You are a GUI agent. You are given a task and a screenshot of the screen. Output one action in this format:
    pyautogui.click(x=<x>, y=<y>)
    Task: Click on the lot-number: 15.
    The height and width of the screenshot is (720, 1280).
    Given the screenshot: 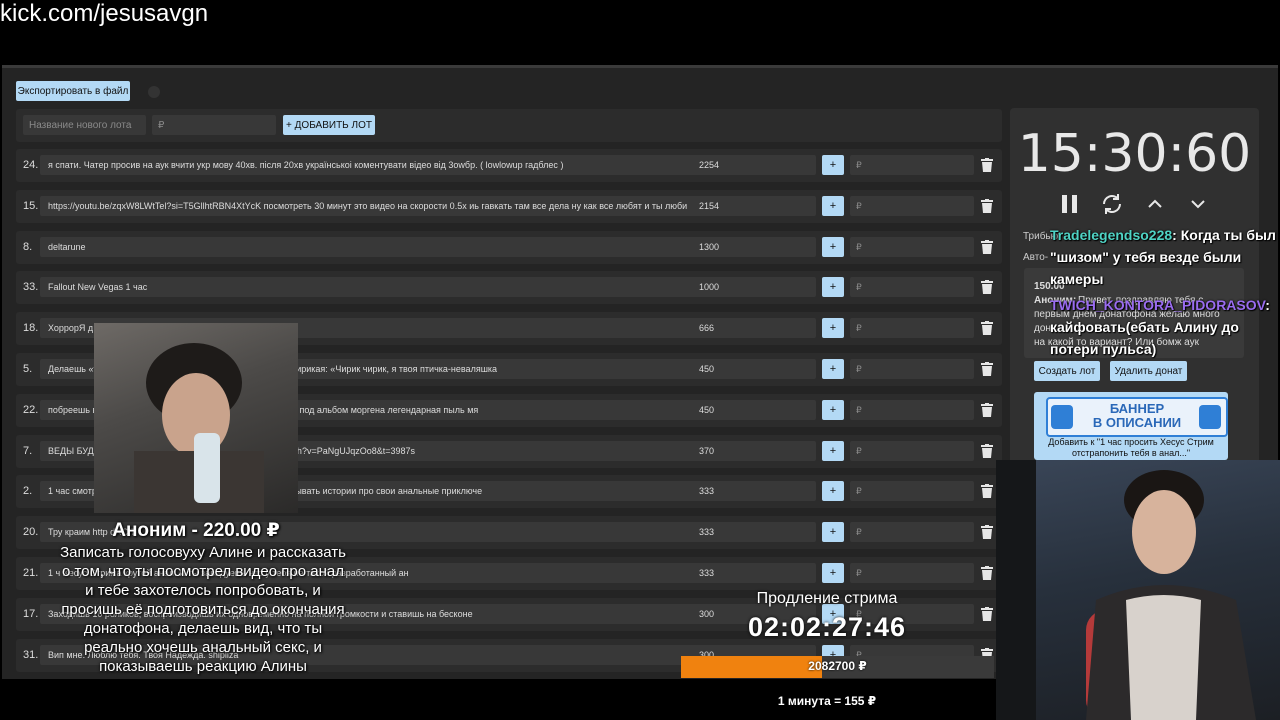 What is the action you would take?
    pyautogui.click(x=31, y=206)
    